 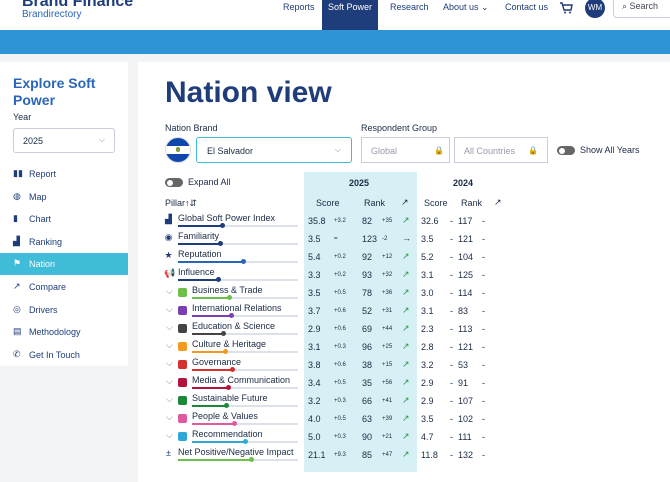 I want to click on recommend-icon, so click(x=182, y=436).